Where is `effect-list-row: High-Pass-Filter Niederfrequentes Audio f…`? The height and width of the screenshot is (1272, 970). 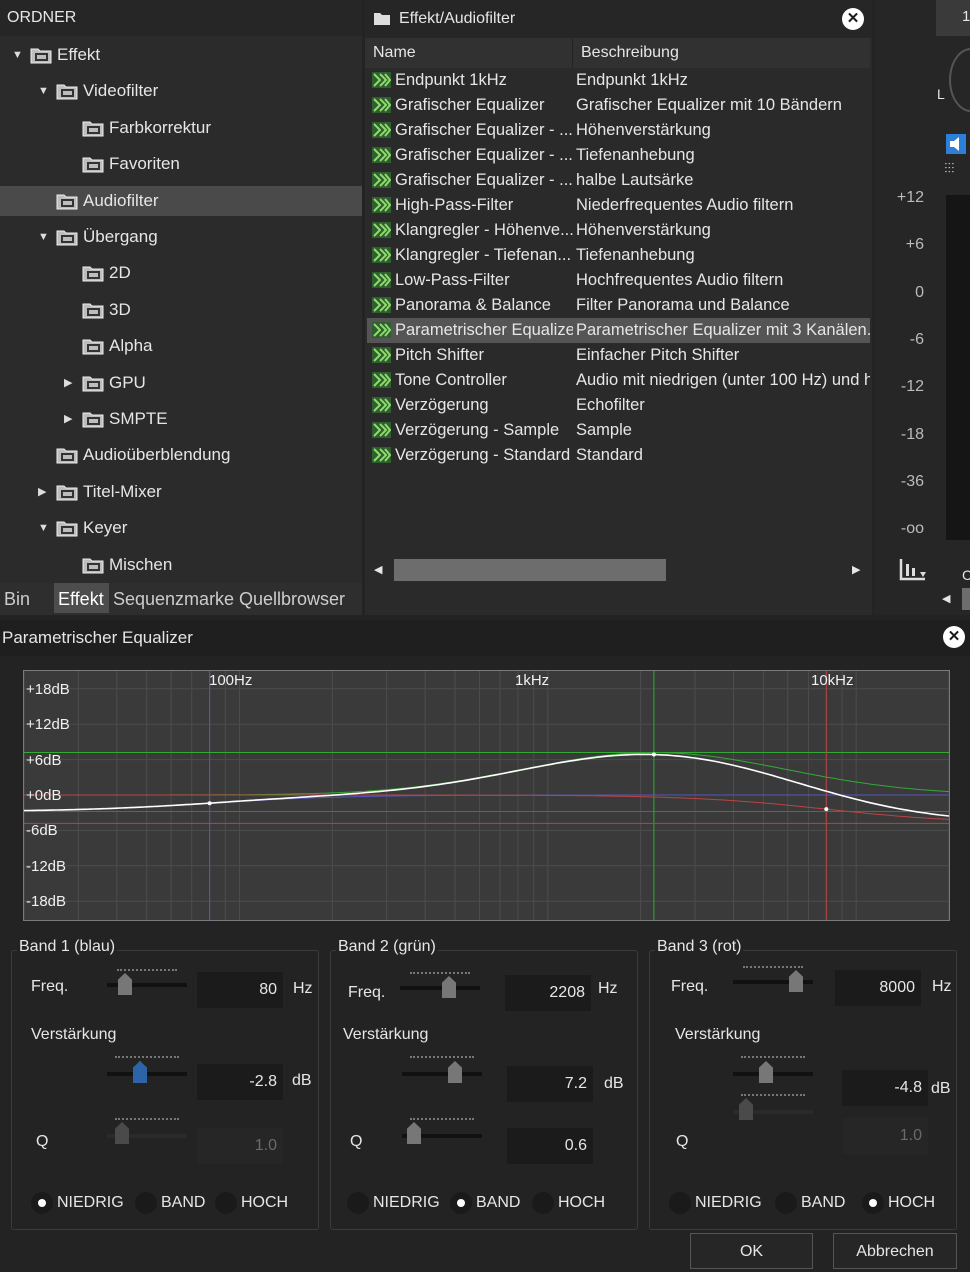
effect-list-row: High-Pass-Filter Niederfrequentes Audio f… is located at coordinates (618, 205).